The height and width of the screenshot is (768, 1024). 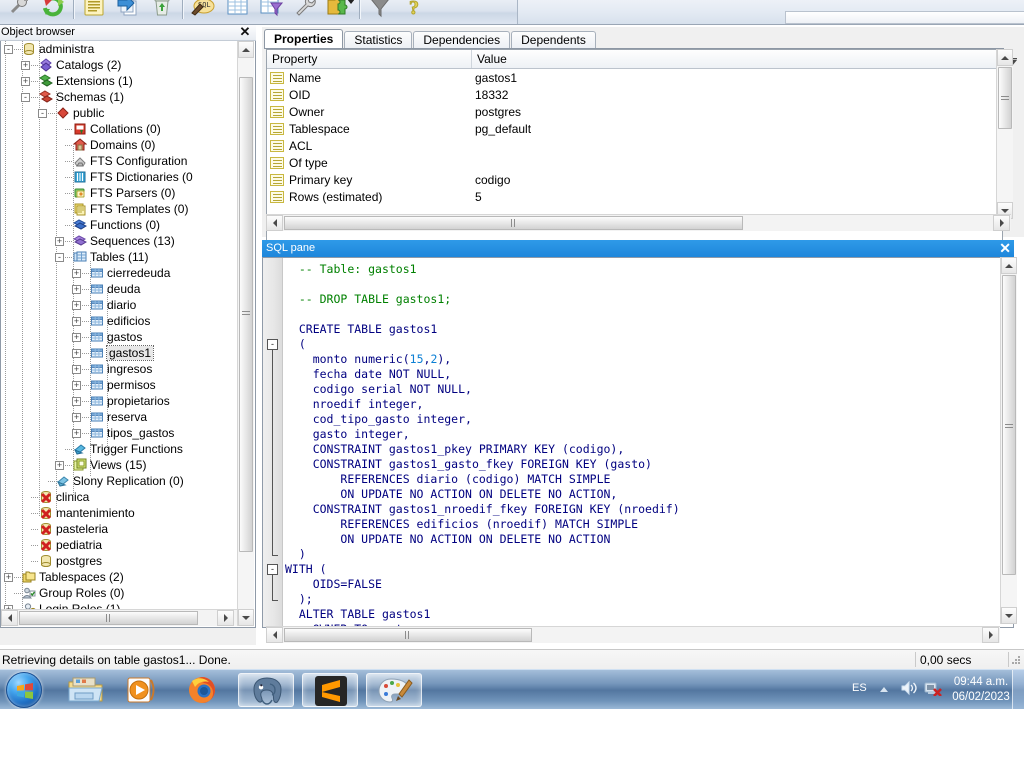 I want to click on sql-horizontal-scrollbar, so click(x=633, y=634).